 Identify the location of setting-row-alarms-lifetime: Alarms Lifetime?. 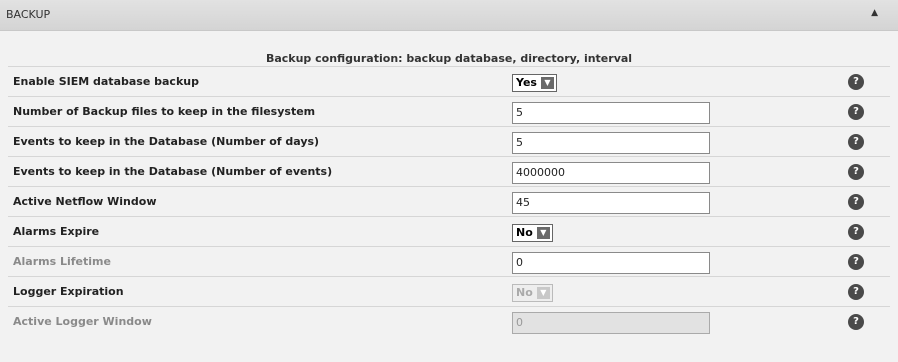
(449, 261).